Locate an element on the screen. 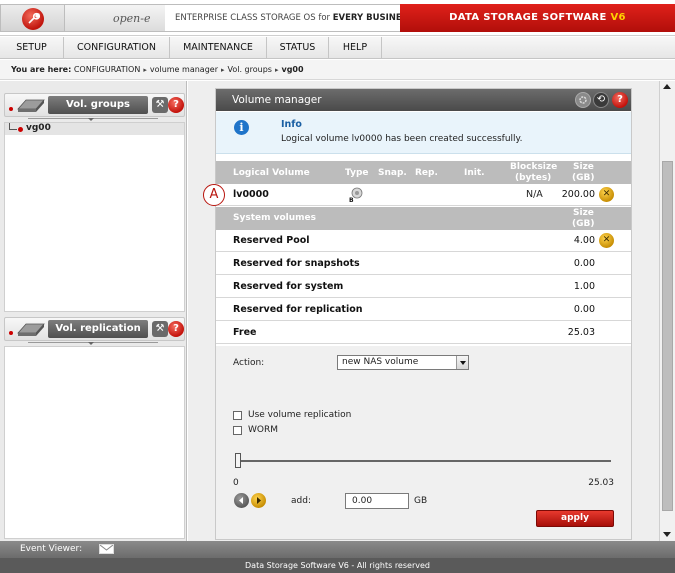  col-size: Size is located at coordinates (583, 167).